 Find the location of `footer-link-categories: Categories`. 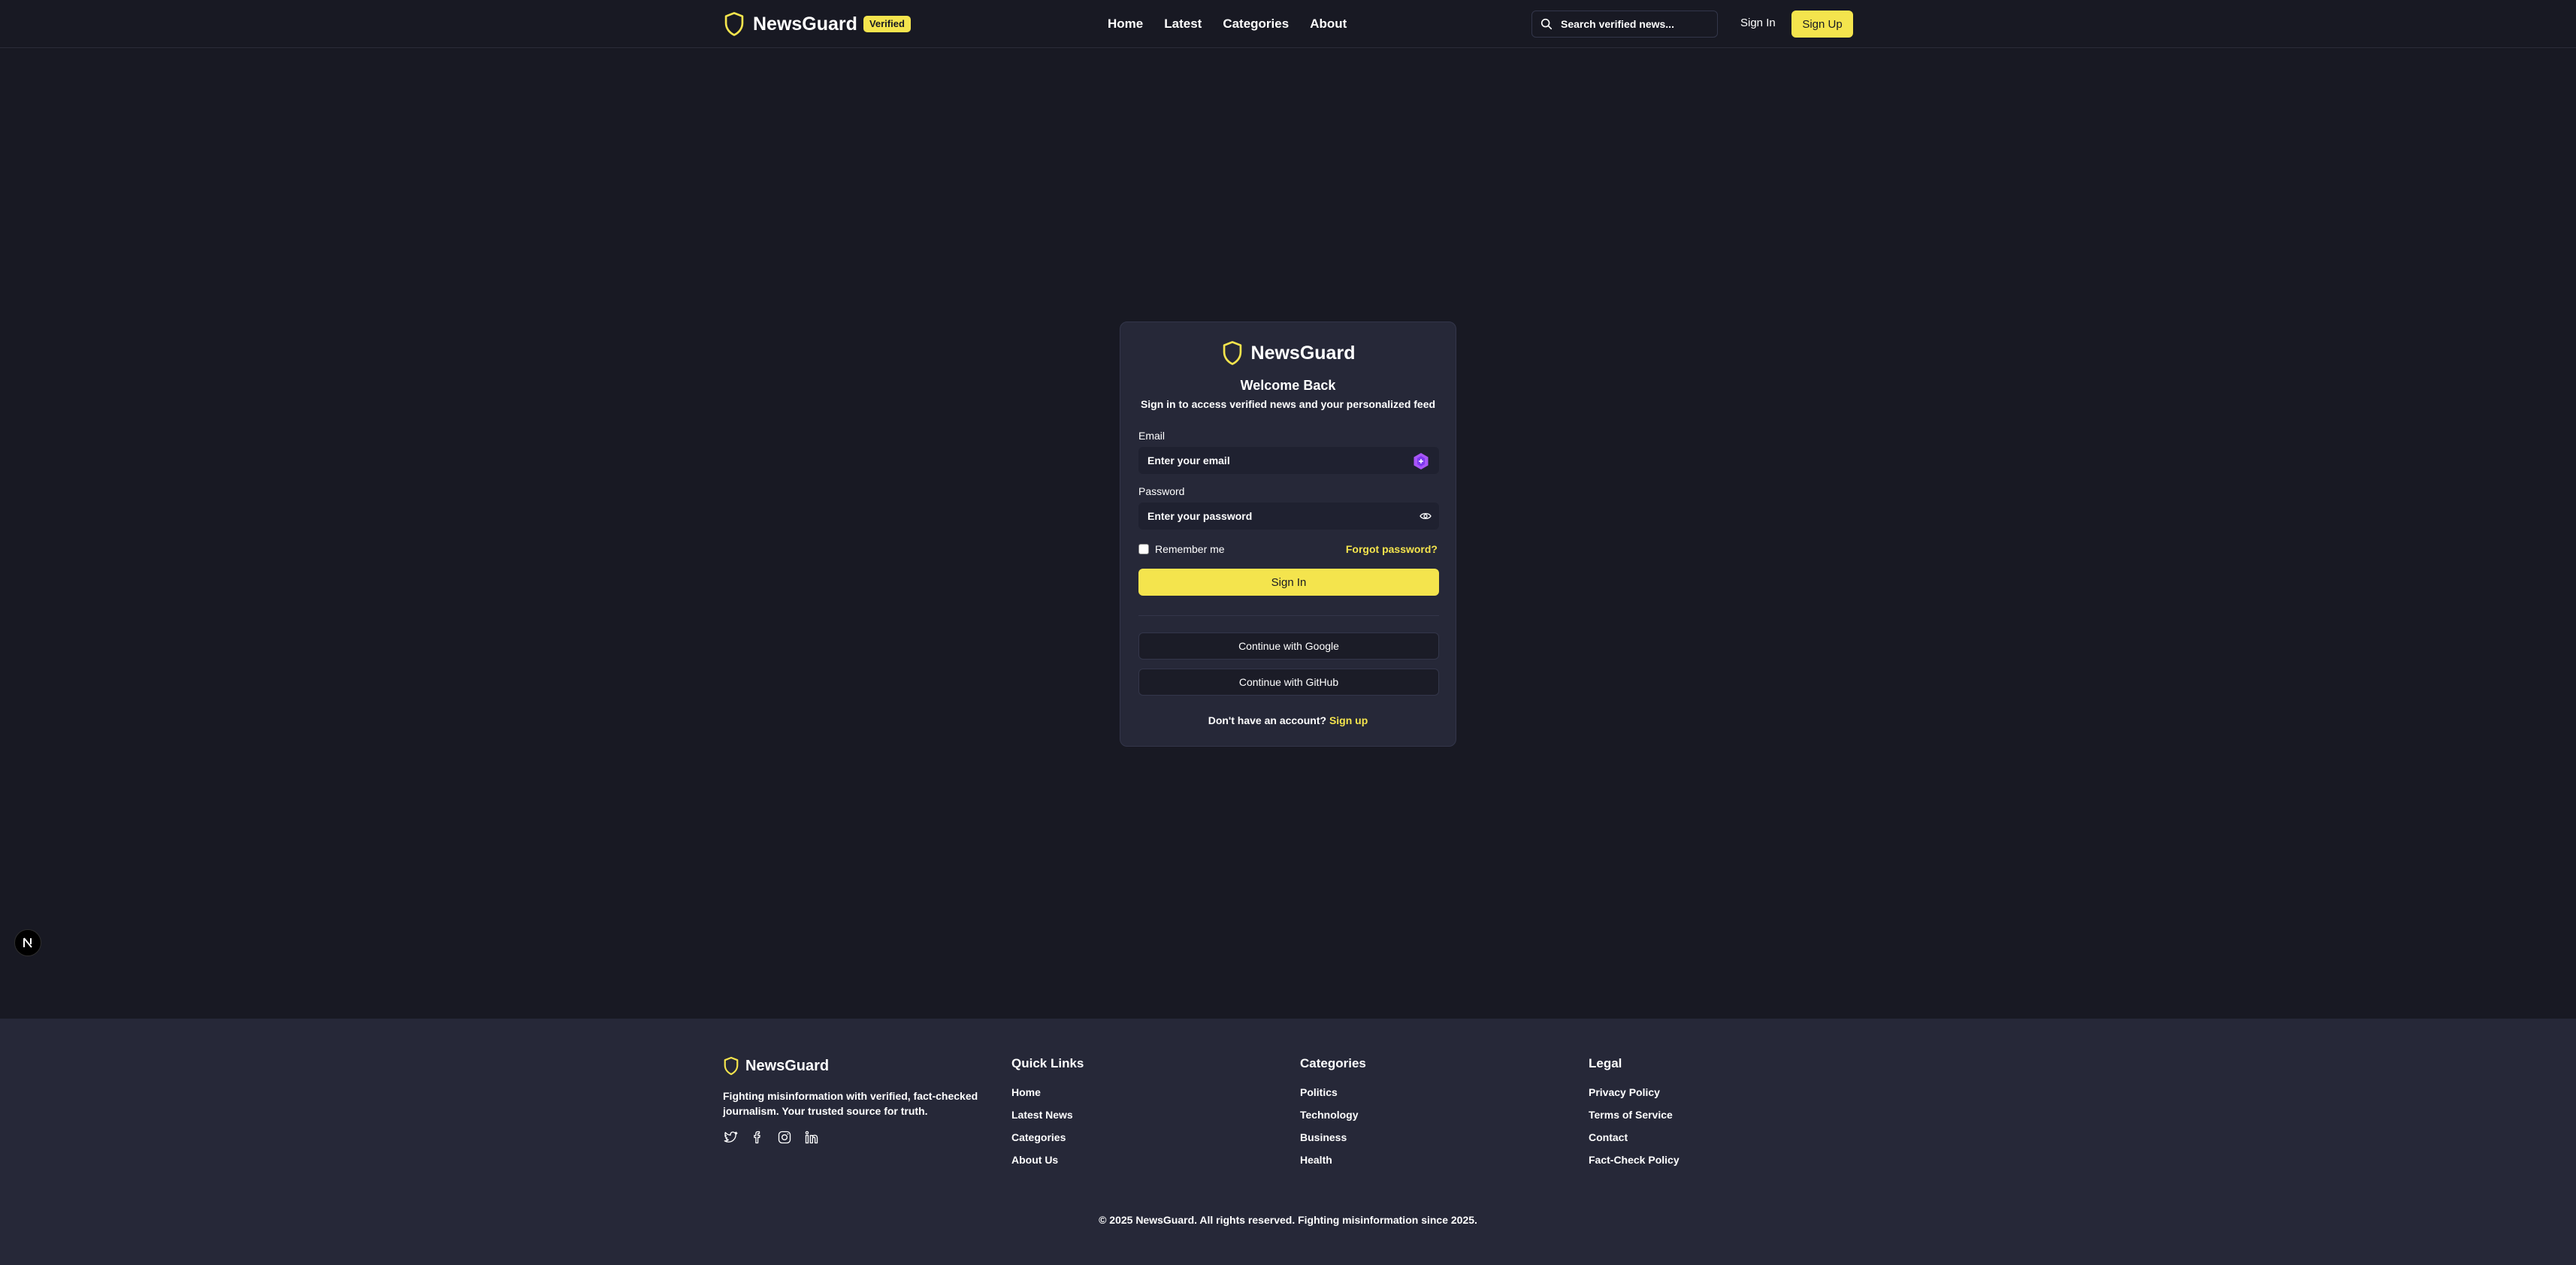

footer-link-categories: Categories is located at coordinates (1048, 1137).